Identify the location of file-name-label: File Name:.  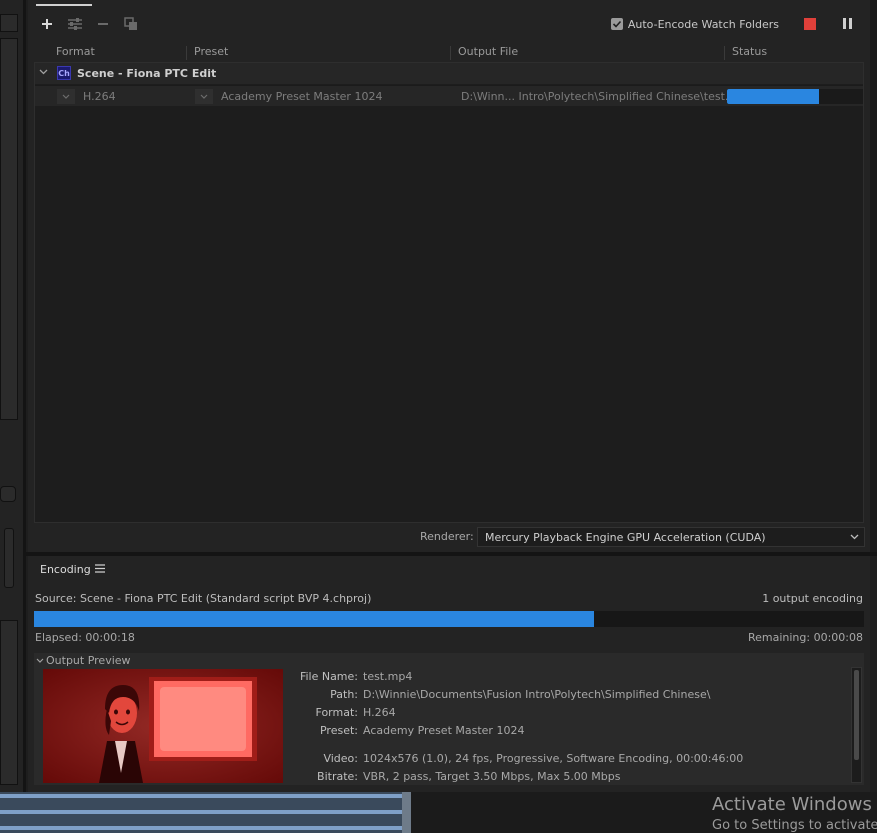
(328, 676).